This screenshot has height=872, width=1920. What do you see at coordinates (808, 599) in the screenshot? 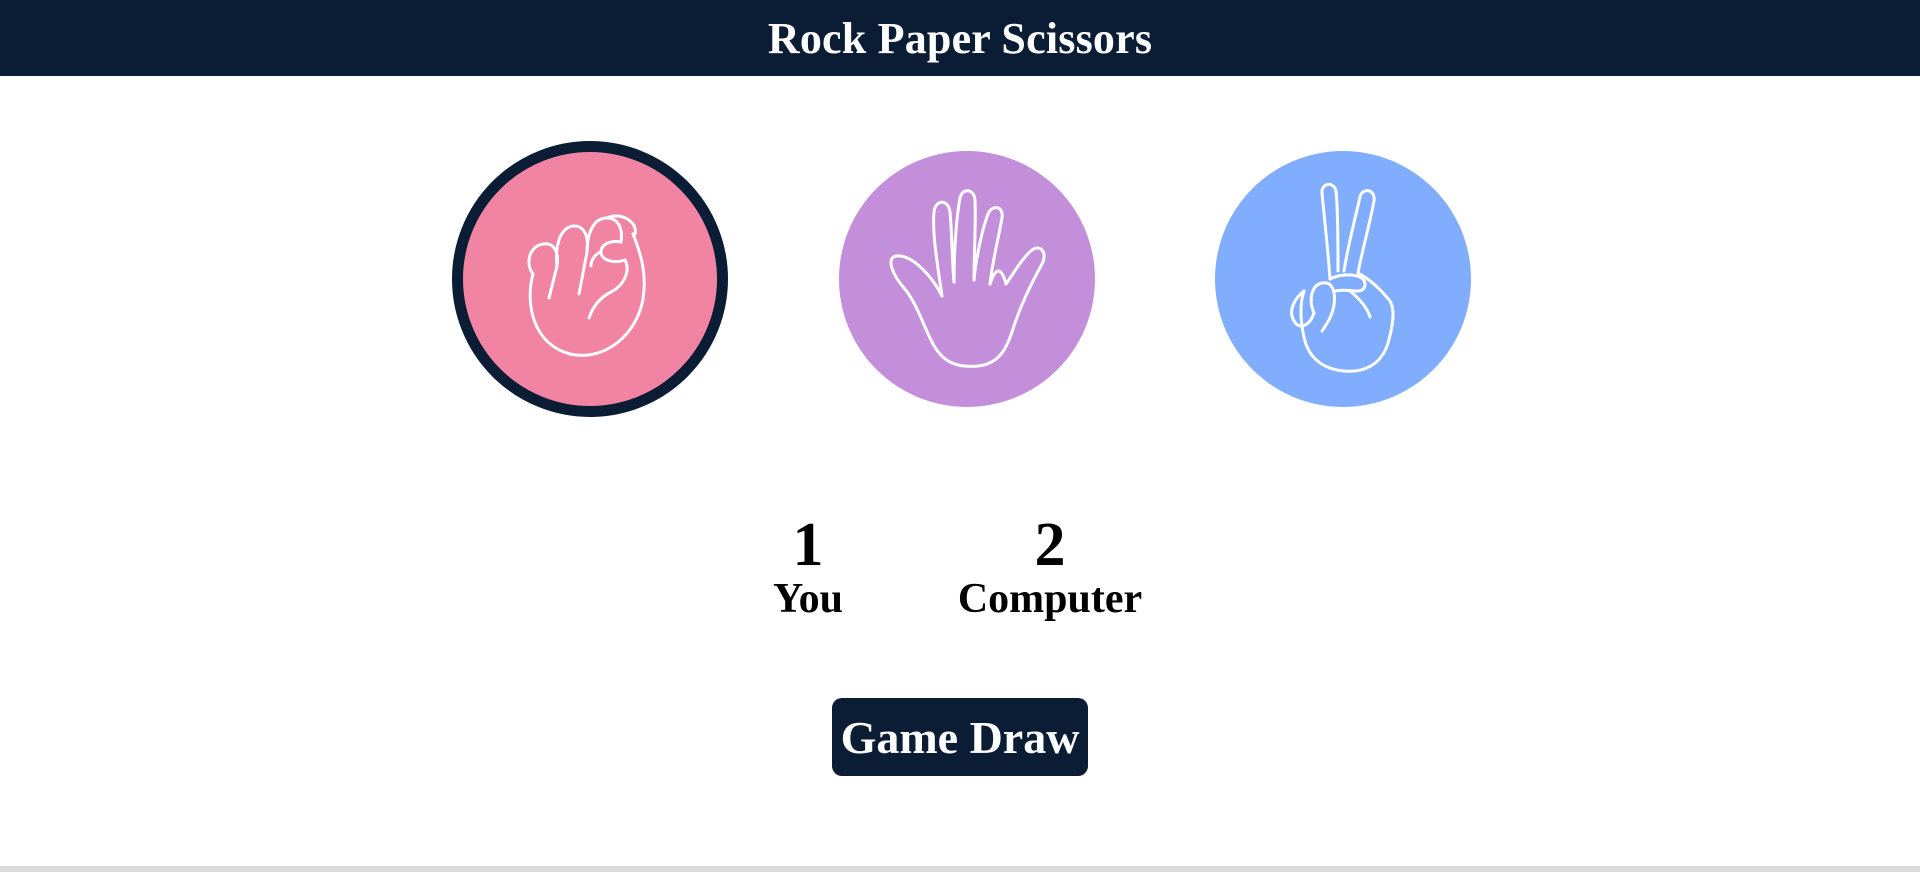
I see `score-you-label: You` at bounding box center [808, 599].